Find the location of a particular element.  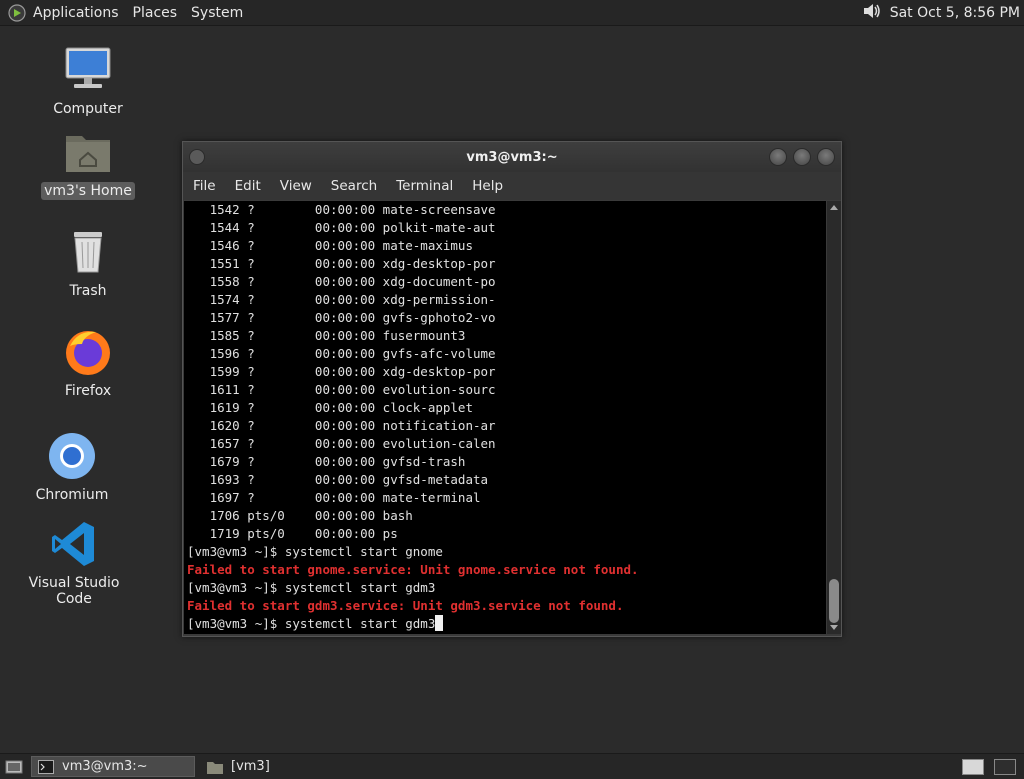

firefox-icon is located at coordinates (88, 353).